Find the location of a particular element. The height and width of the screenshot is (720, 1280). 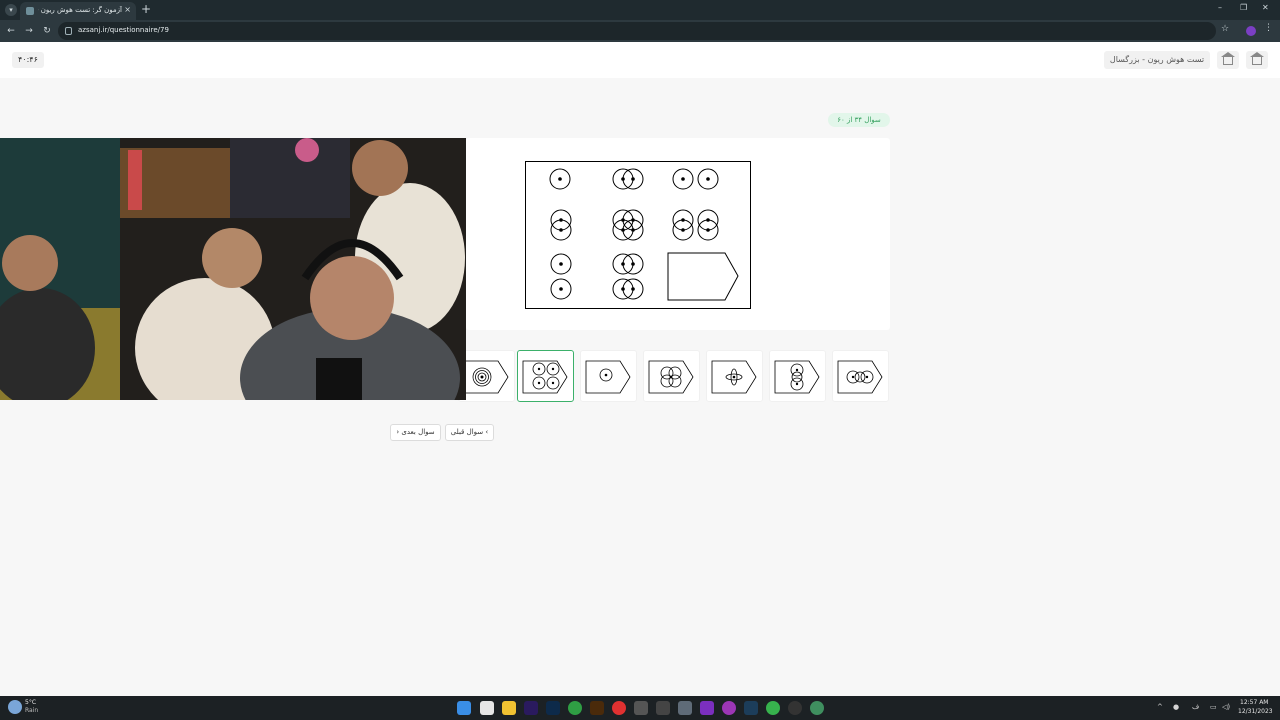

browser-menu-icon: ⋮ is located at coordinates (1268, 28).